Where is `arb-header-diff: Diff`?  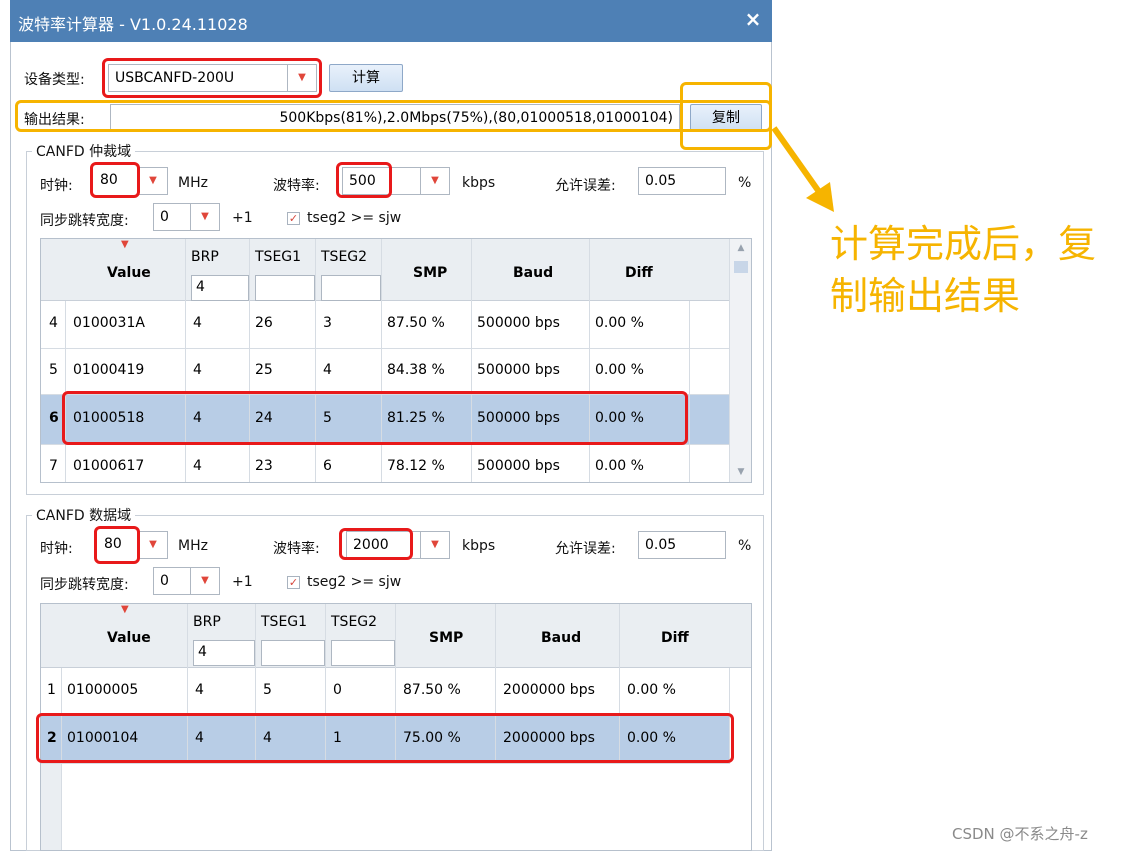 arb-header-diff: Diff is located at coordinates (639, 273).